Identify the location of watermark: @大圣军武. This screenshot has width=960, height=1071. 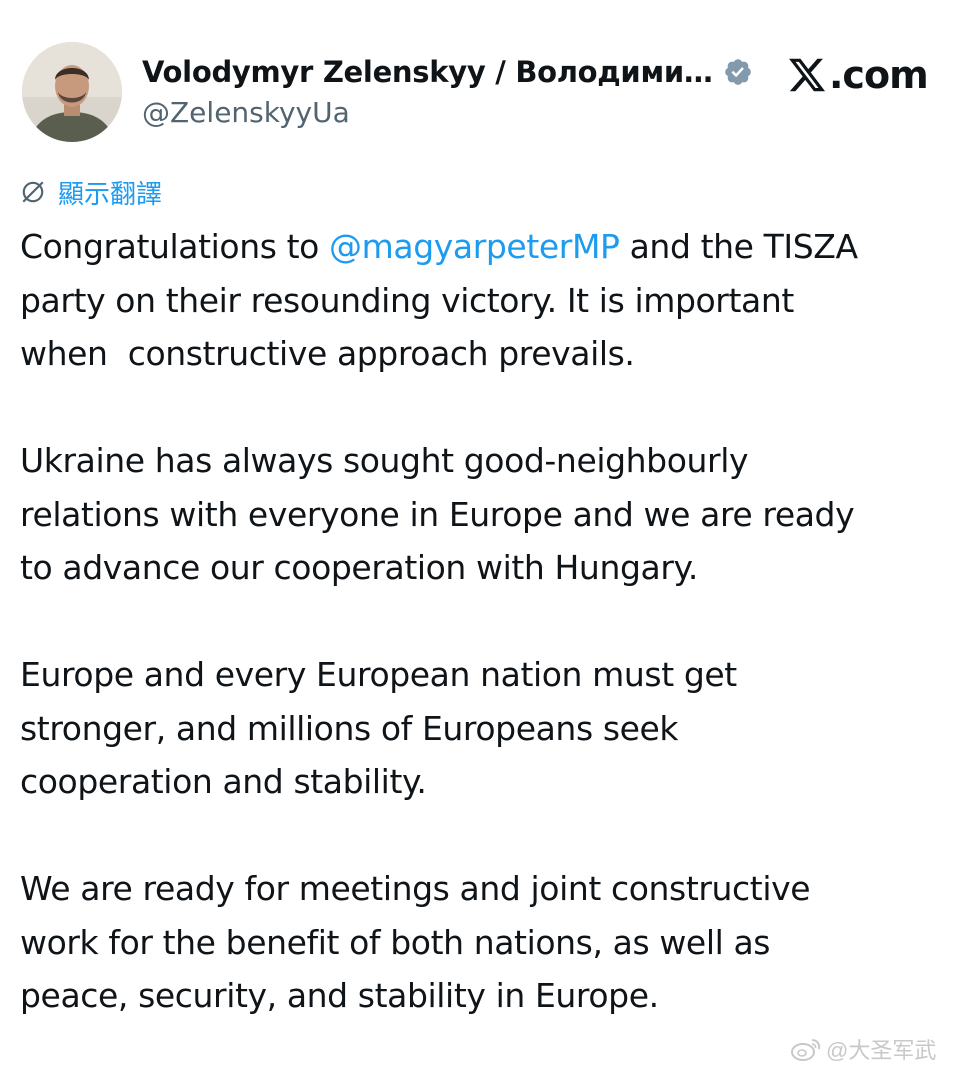
(863, 1049).